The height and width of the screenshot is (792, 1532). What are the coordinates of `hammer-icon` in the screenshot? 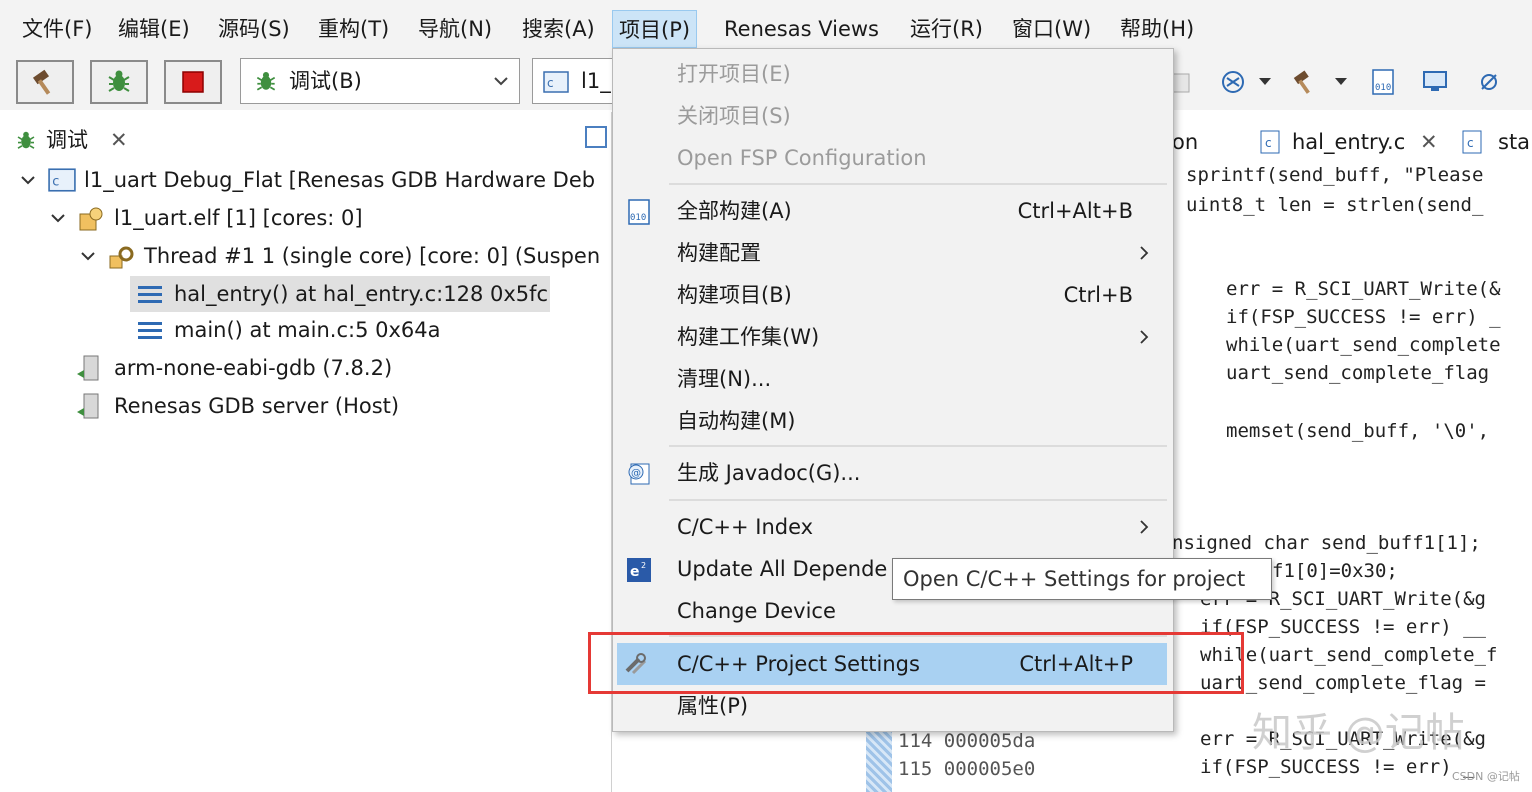 It's located at (1305, 82).